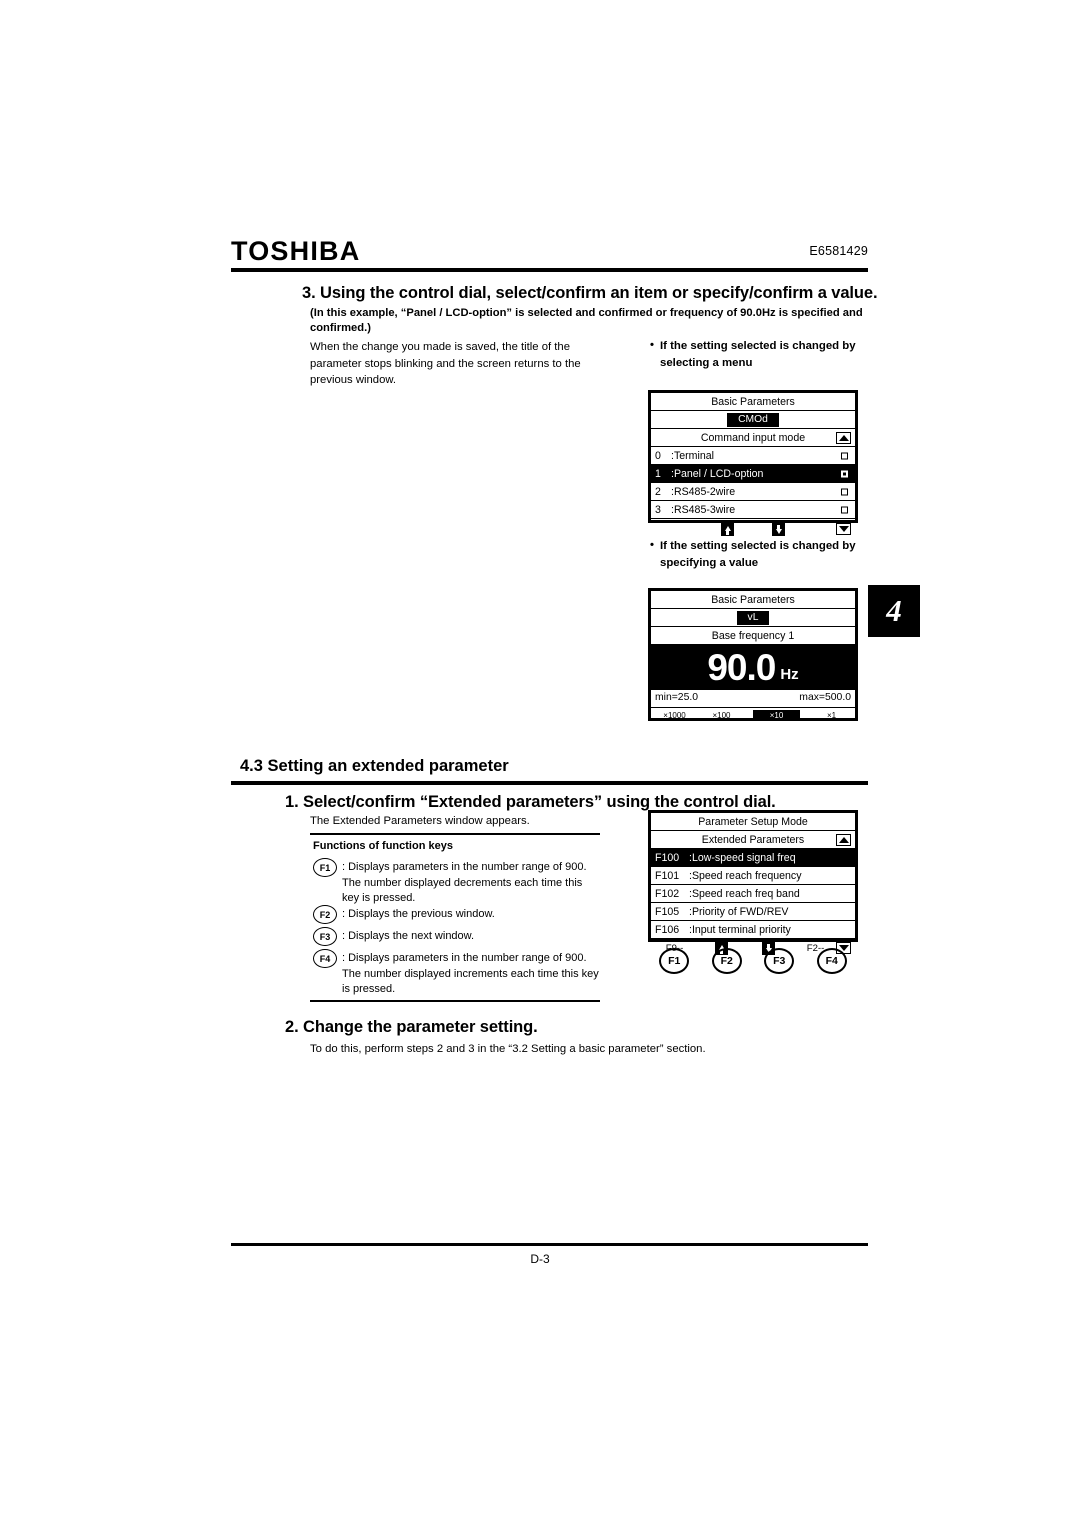 This screenshot has width=1080, height=1527. I want to click on value-display: 90.0 Hz, so click(753, 667).